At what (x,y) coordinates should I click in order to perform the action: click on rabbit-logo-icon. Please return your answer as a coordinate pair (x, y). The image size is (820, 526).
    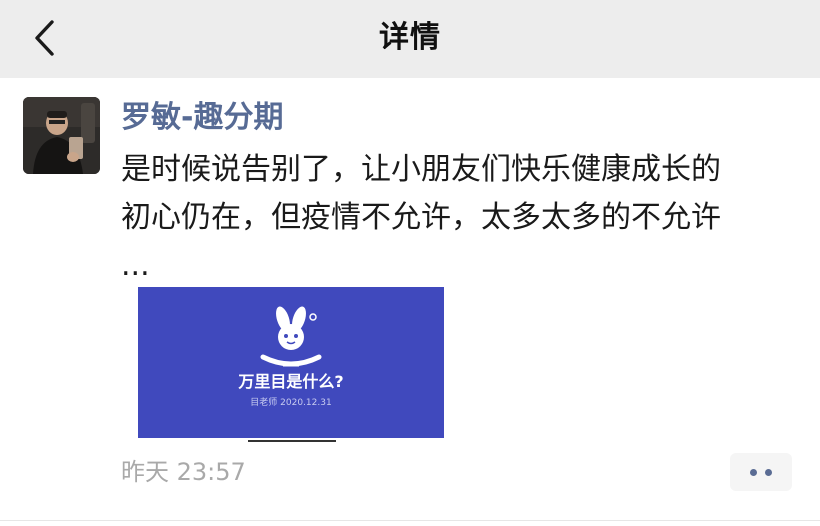
    Looking at the image, I should click on (291, 336).